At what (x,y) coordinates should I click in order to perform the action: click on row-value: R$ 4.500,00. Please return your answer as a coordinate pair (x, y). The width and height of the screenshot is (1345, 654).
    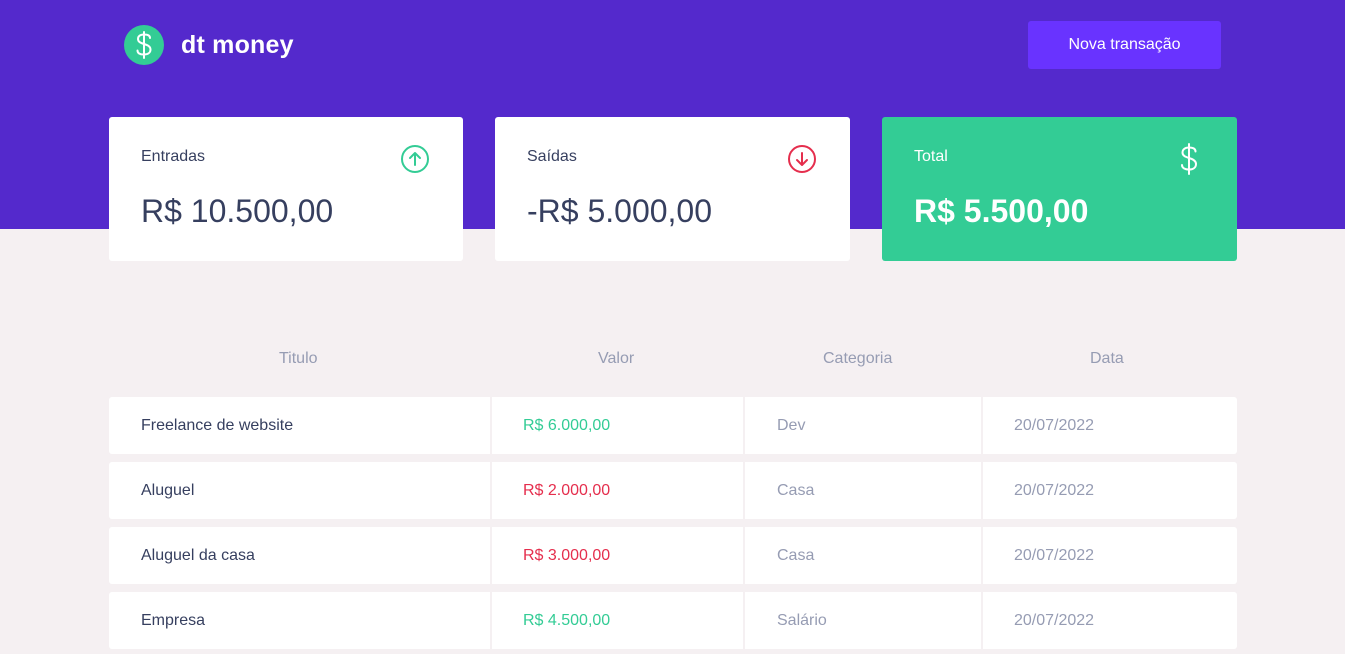
    Looking at the image, I should click on (617, 620).